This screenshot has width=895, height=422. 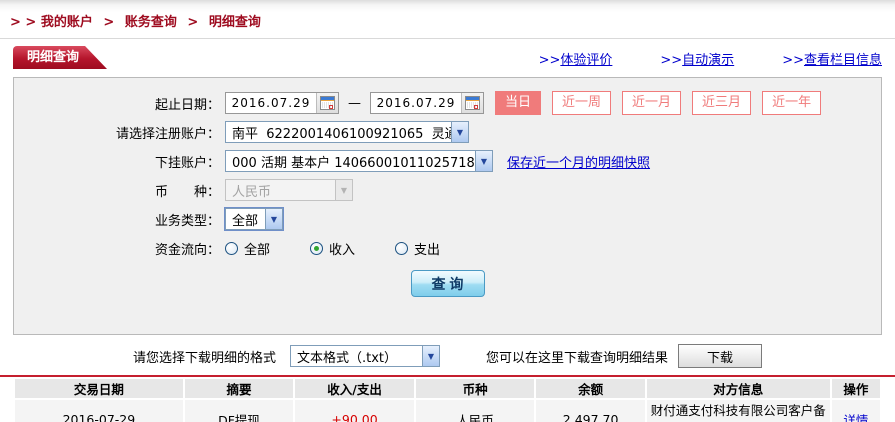 I want to click on header-links: >>体验评价 >>自动演示 >>查看栏目信息, so click(x=710, y=58).